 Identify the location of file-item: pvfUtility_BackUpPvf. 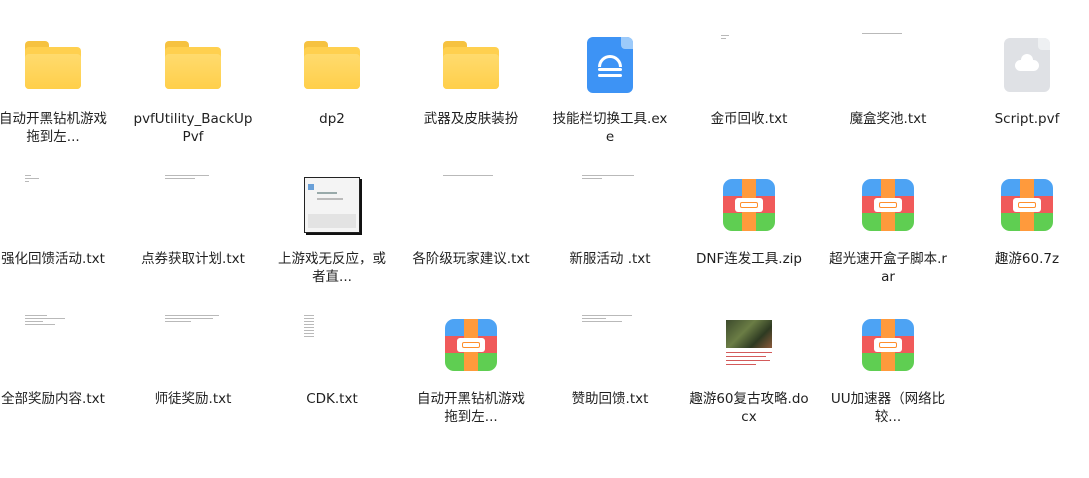
(193, 80).